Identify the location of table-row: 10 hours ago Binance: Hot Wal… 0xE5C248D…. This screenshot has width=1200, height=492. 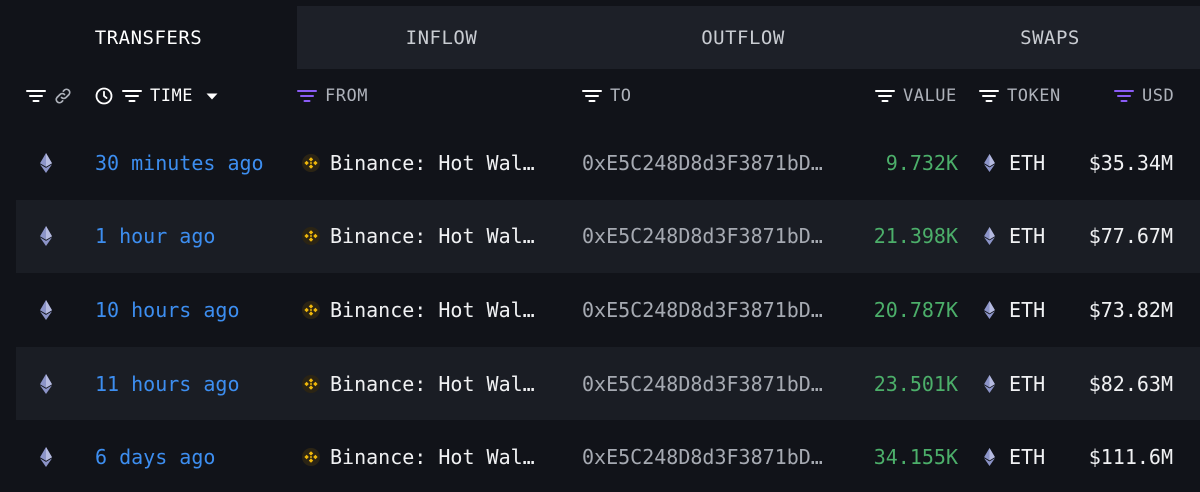
(608, 310).